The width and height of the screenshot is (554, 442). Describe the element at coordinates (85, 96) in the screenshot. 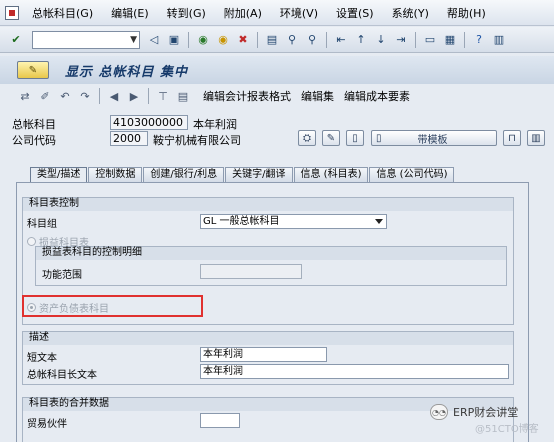

I see `next-entry-icon: ↷` at that location.